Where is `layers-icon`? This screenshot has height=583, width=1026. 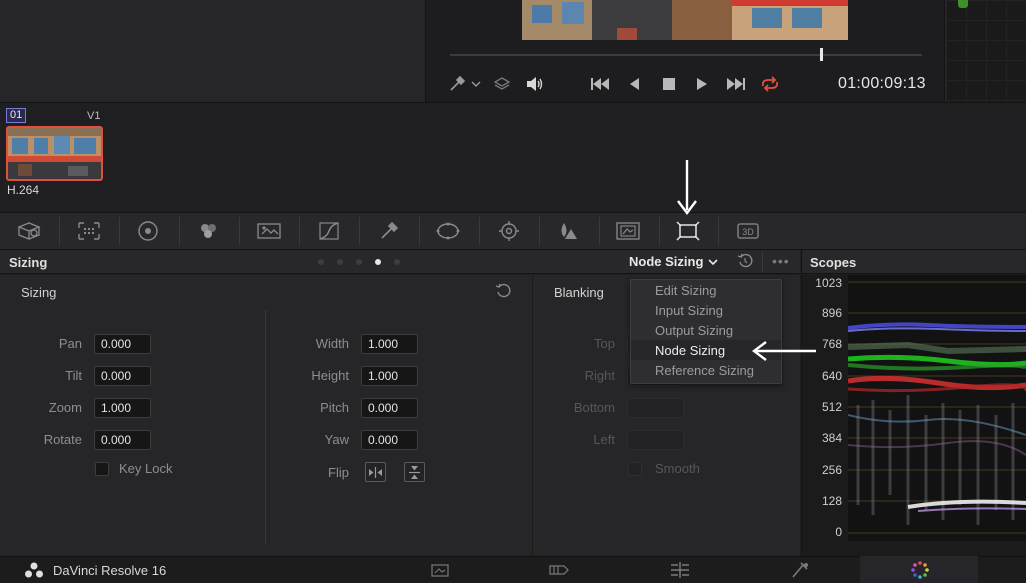
layers-icon is located at coordinates (502, 84).